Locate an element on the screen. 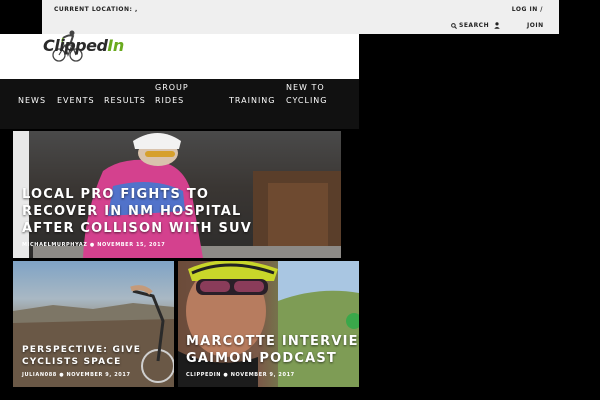 This screenshot has height=400, width=600. article-meta: CLIPPEDIN ● NOVEMBER 9, 2017 is located at coordinates (240, 375).